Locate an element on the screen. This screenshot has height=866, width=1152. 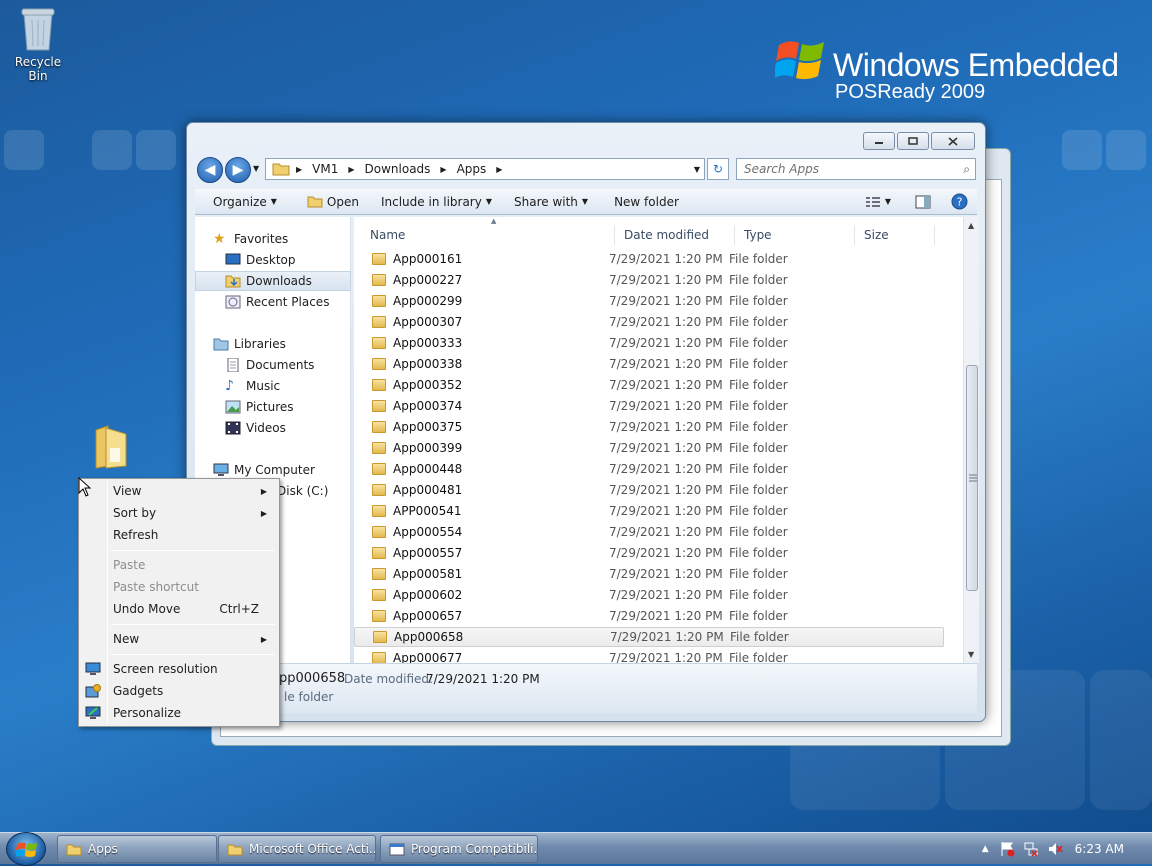
address-dropdown-icon: ▼ is located at coordinates (697, 169).